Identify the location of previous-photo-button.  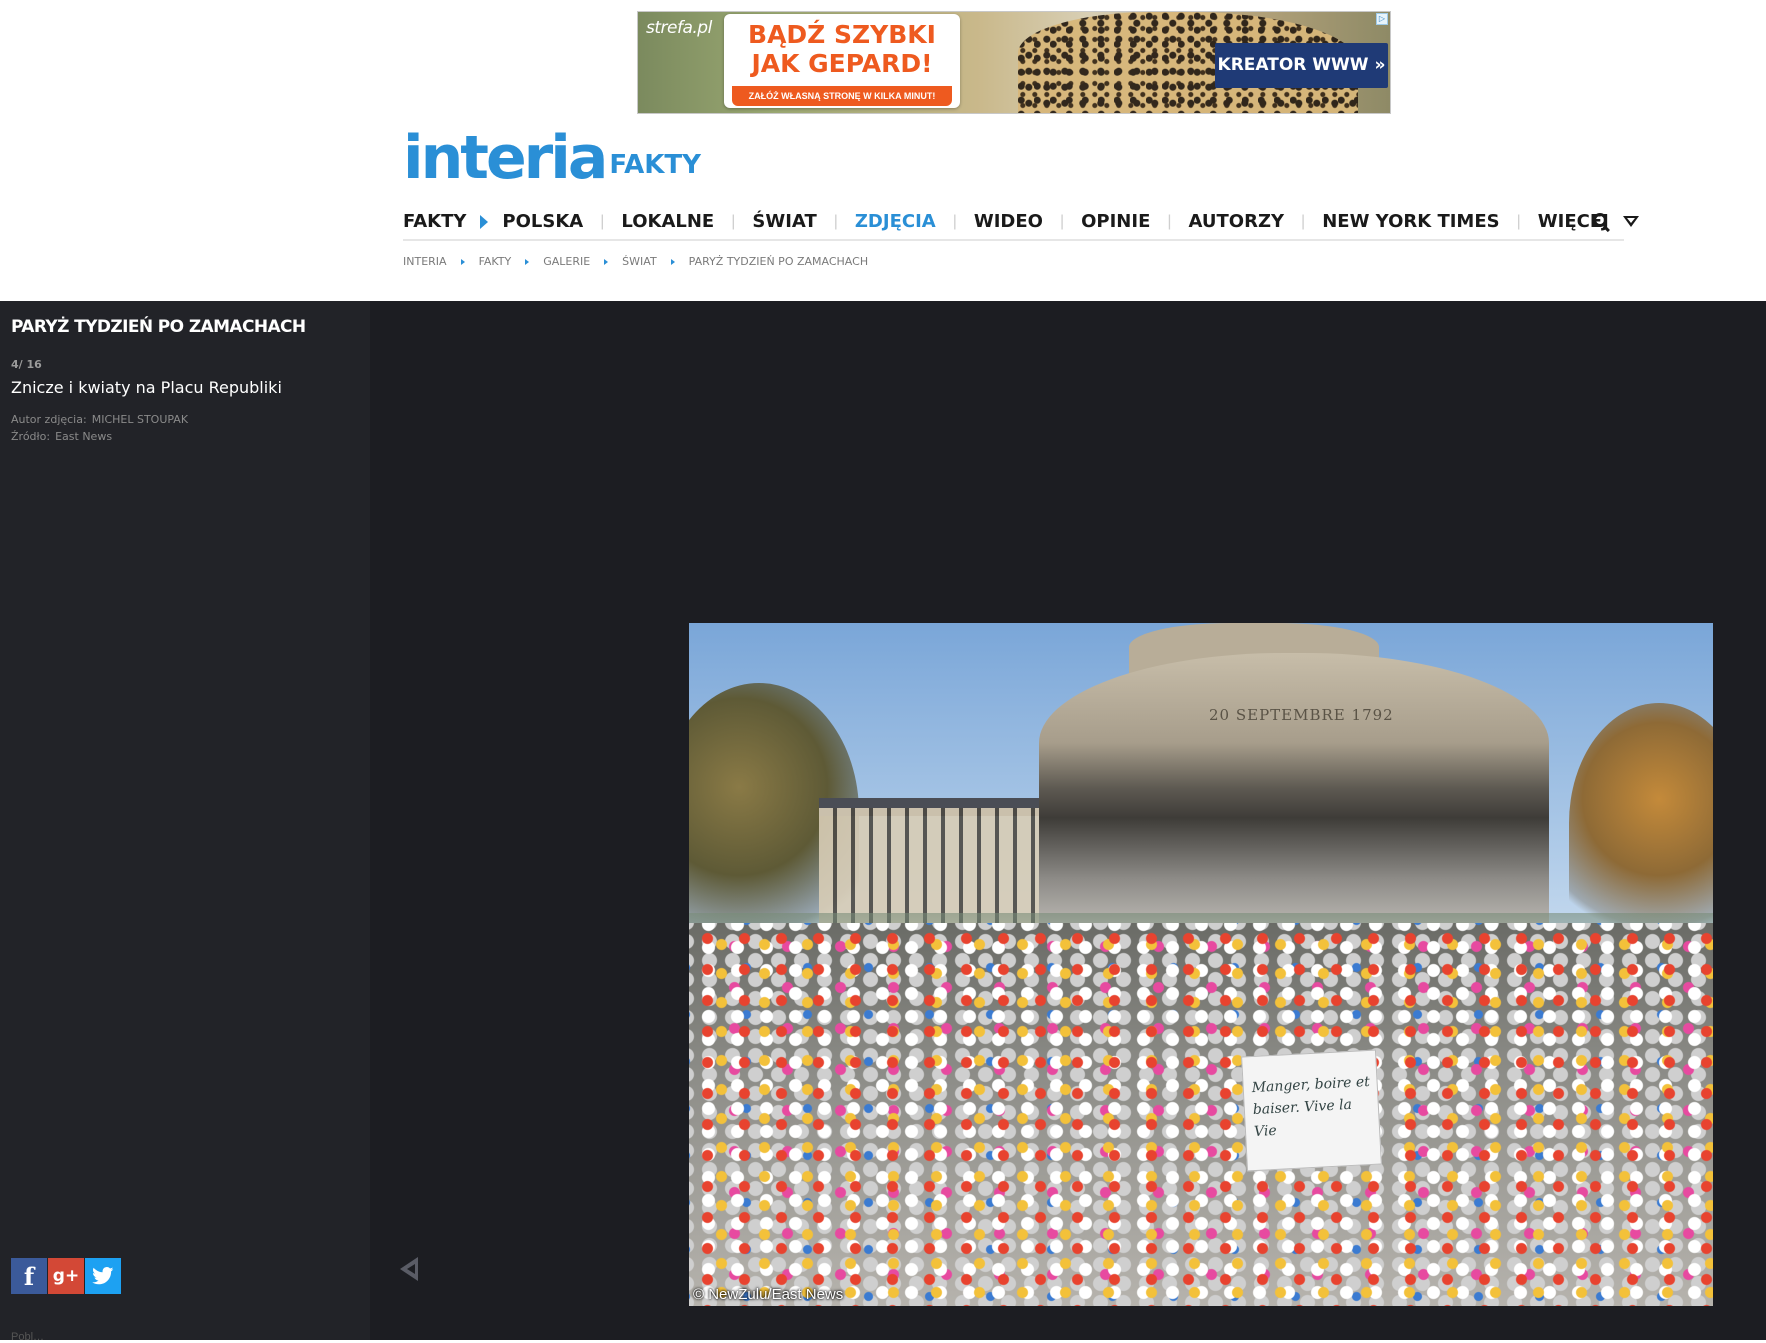
(410, 1269).